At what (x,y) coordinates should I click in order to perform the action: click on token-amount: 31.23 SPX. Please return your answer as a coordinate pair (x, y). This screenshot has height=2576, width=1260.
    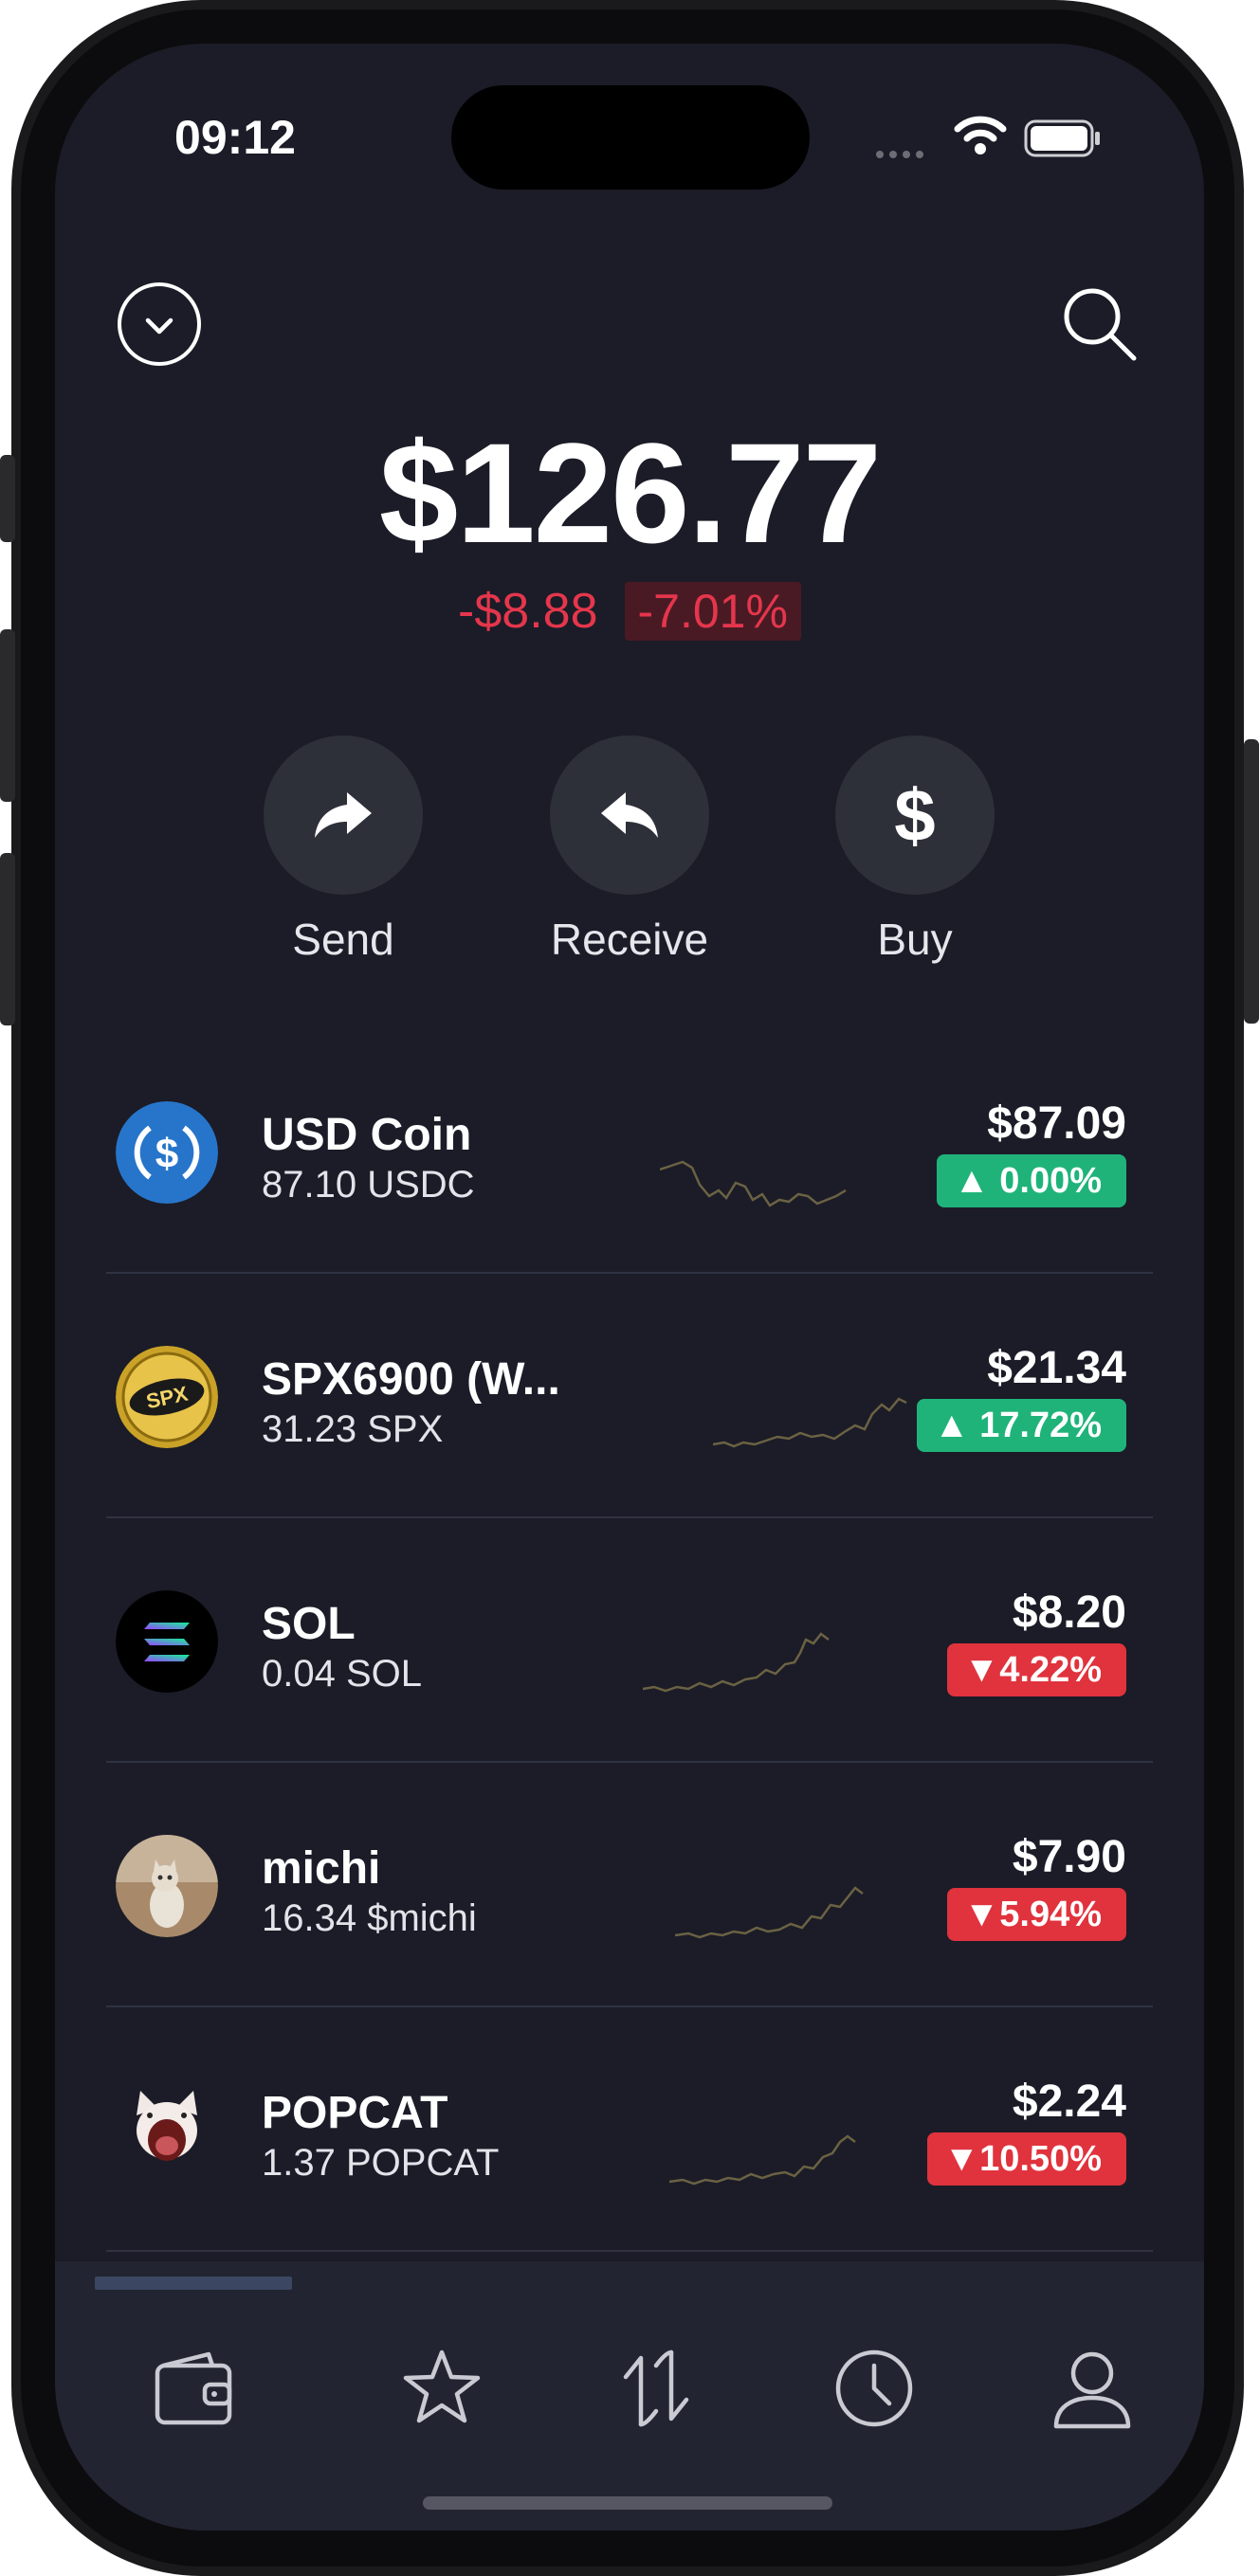
    Looking at the image, I should click on (353, 1429).